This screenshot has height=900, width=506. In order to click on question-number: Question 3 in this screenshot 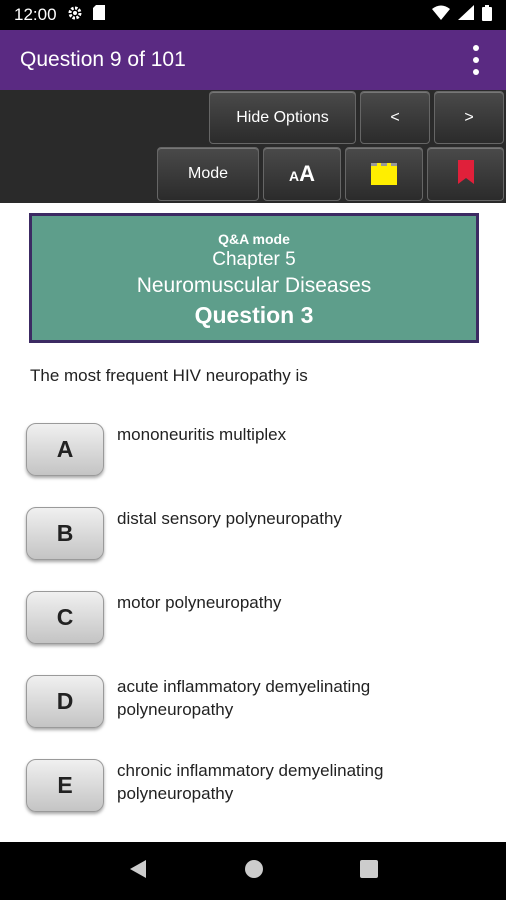, I will do `click(254, 315)`.